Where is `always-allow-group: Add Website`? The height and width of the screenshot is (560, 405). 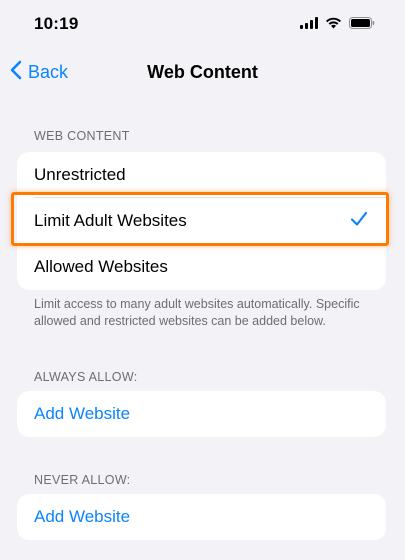
always-allow-group: Add Website is located at coordinates (201, 414).